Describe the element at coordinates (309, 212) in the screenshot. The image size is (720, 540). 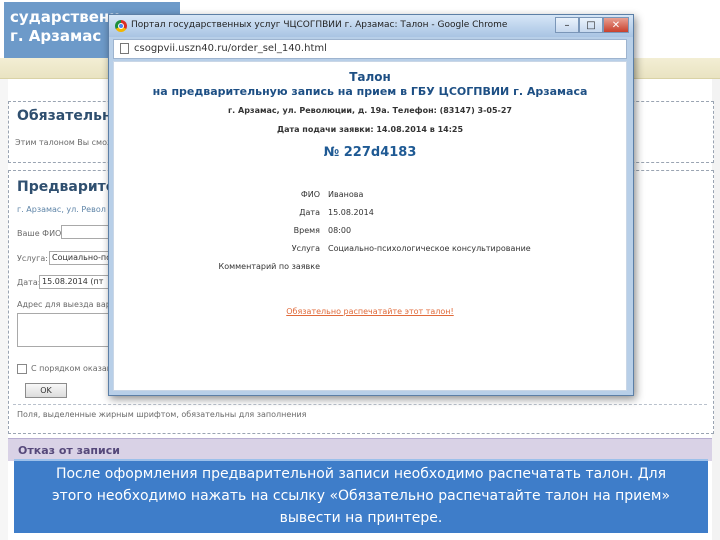
I see `field-label-date: Дата` at that location.